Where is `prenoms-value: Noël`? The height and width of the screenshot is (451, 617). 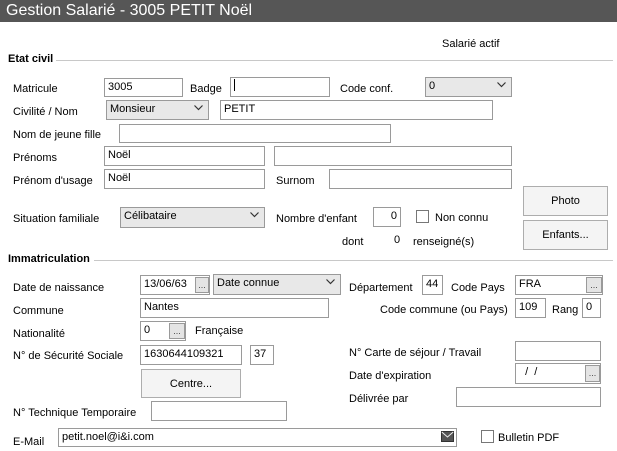 prenoms-value: Noël is located at coordinates (119, 155).